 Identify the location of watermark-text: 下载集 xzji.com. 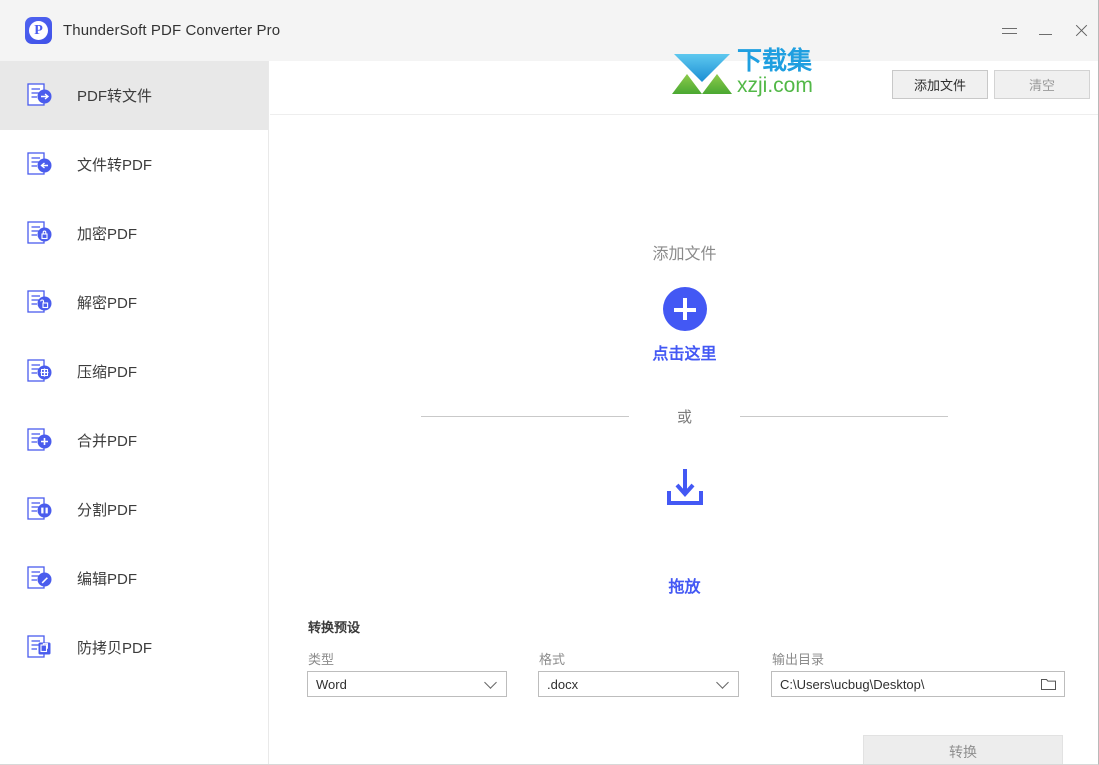
(775, 72).